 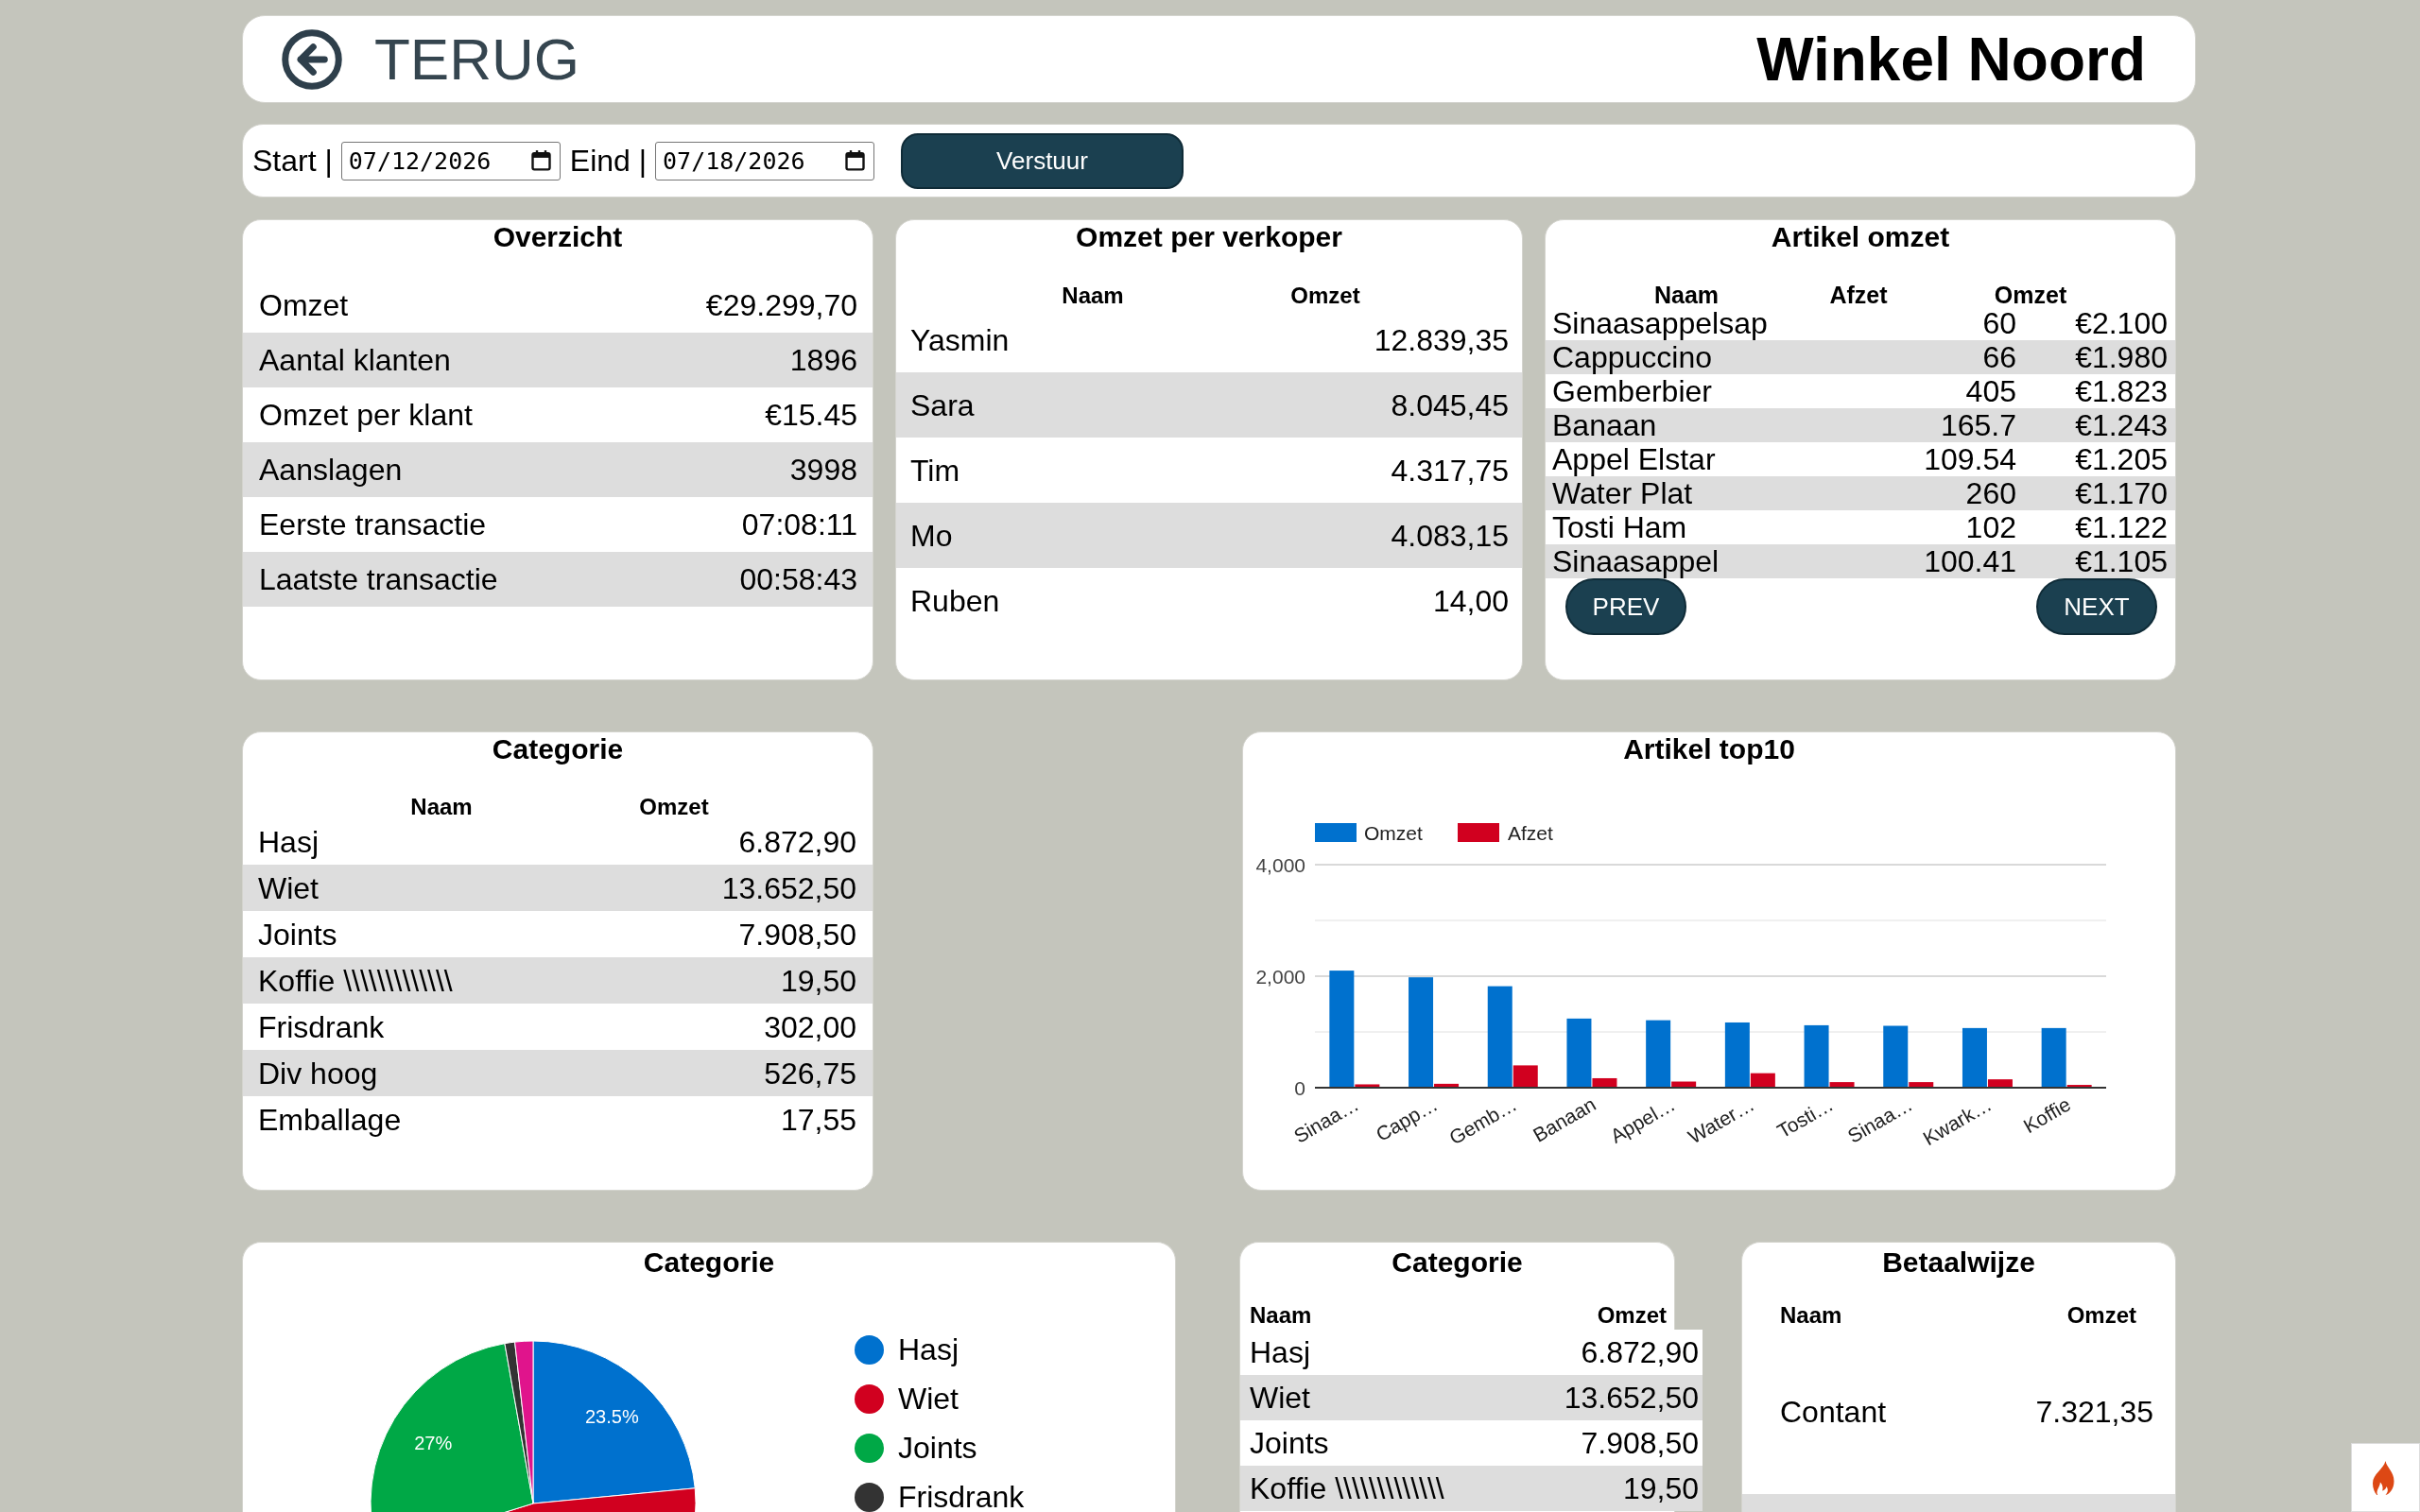 I want to click on table-cell: €1.122, so click(x=2121, y=527).